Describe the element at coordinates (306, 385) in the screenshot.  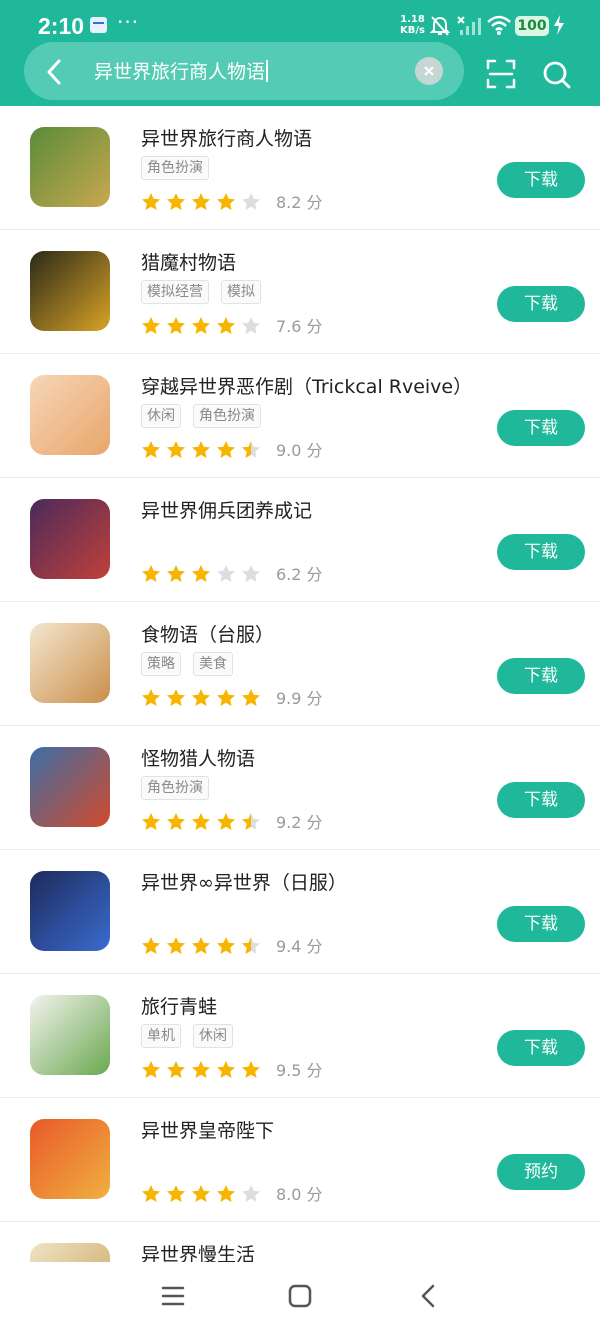
I see `app-name: 穿越异世界恶作剧（Trickcal Rveive）` at that location.